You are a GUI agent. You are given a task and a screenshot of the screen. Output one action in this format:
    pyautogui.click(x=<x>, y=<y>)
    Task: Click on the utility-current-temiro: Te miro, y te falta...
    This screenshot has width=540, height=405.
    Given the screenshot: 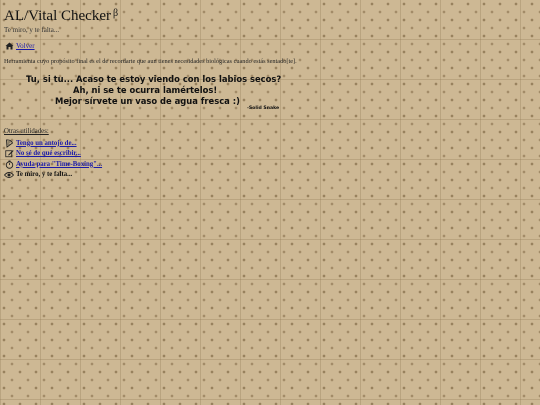 What is the action you would take?
    pyautogui.click(x=44, y=175)
    